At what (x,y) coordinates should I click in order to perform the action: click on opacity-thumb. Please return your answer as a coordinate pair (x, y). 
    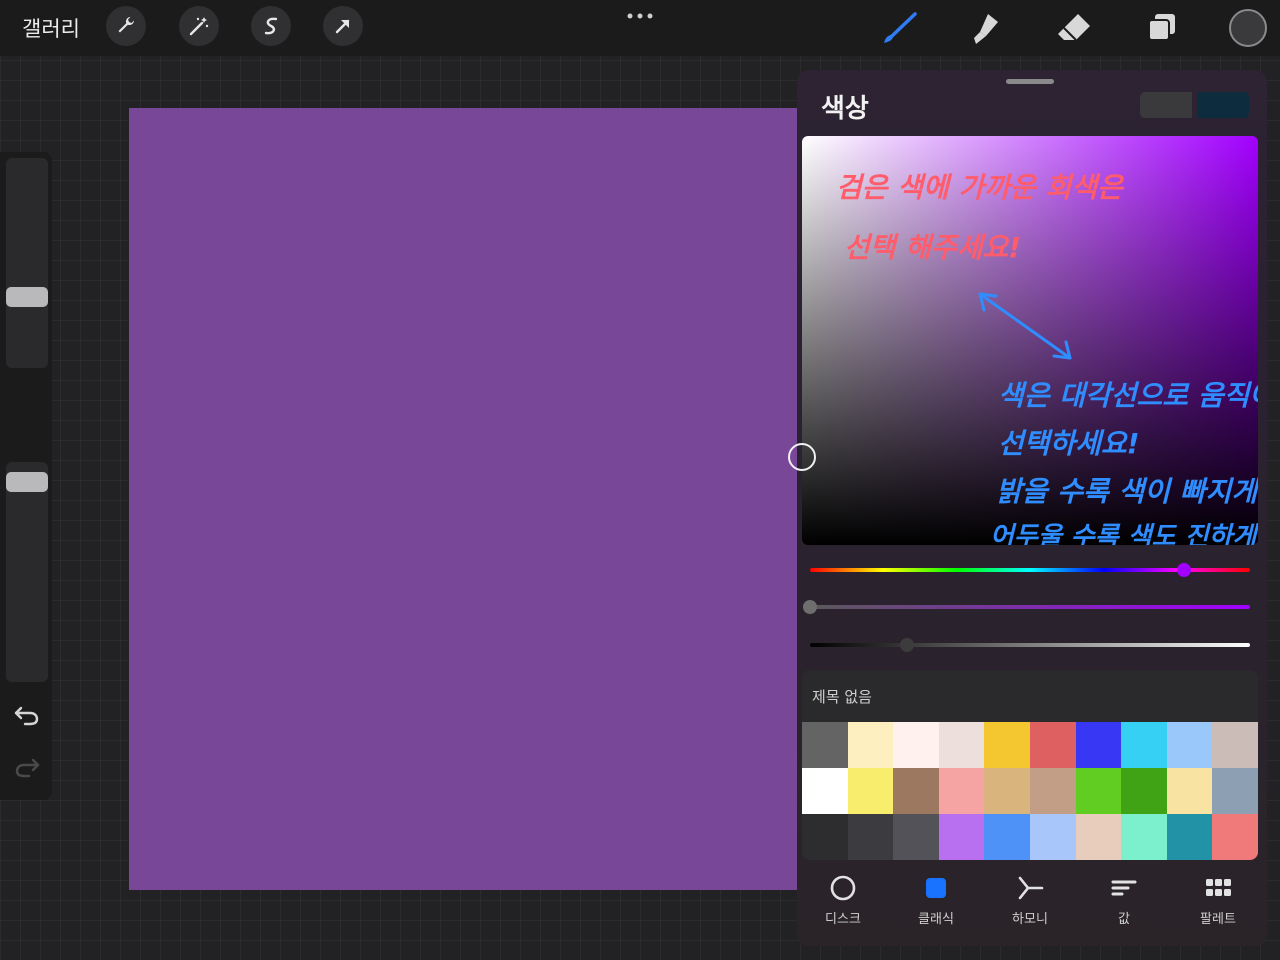
    Looking at the image, I should click on (27, 482).